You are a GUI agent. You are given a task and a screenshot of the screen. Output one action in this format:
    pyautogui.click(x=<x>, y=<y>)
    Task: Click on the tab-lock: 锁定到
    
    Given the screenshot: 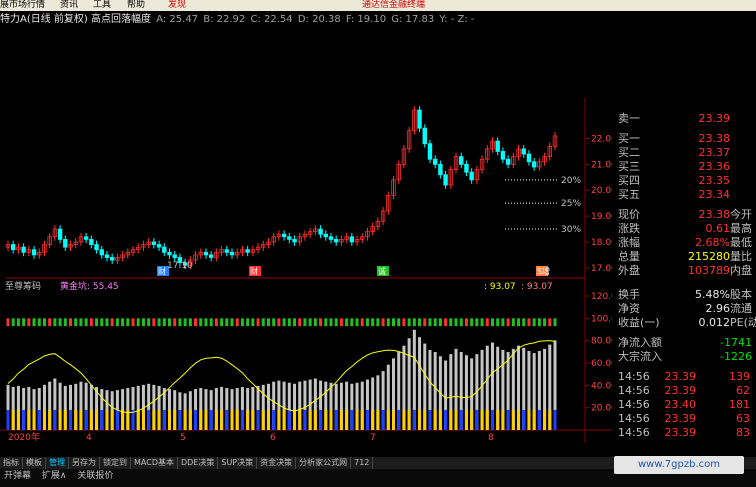 What is the action you would take?
    pyautogui.click(x=115, y=463)
    